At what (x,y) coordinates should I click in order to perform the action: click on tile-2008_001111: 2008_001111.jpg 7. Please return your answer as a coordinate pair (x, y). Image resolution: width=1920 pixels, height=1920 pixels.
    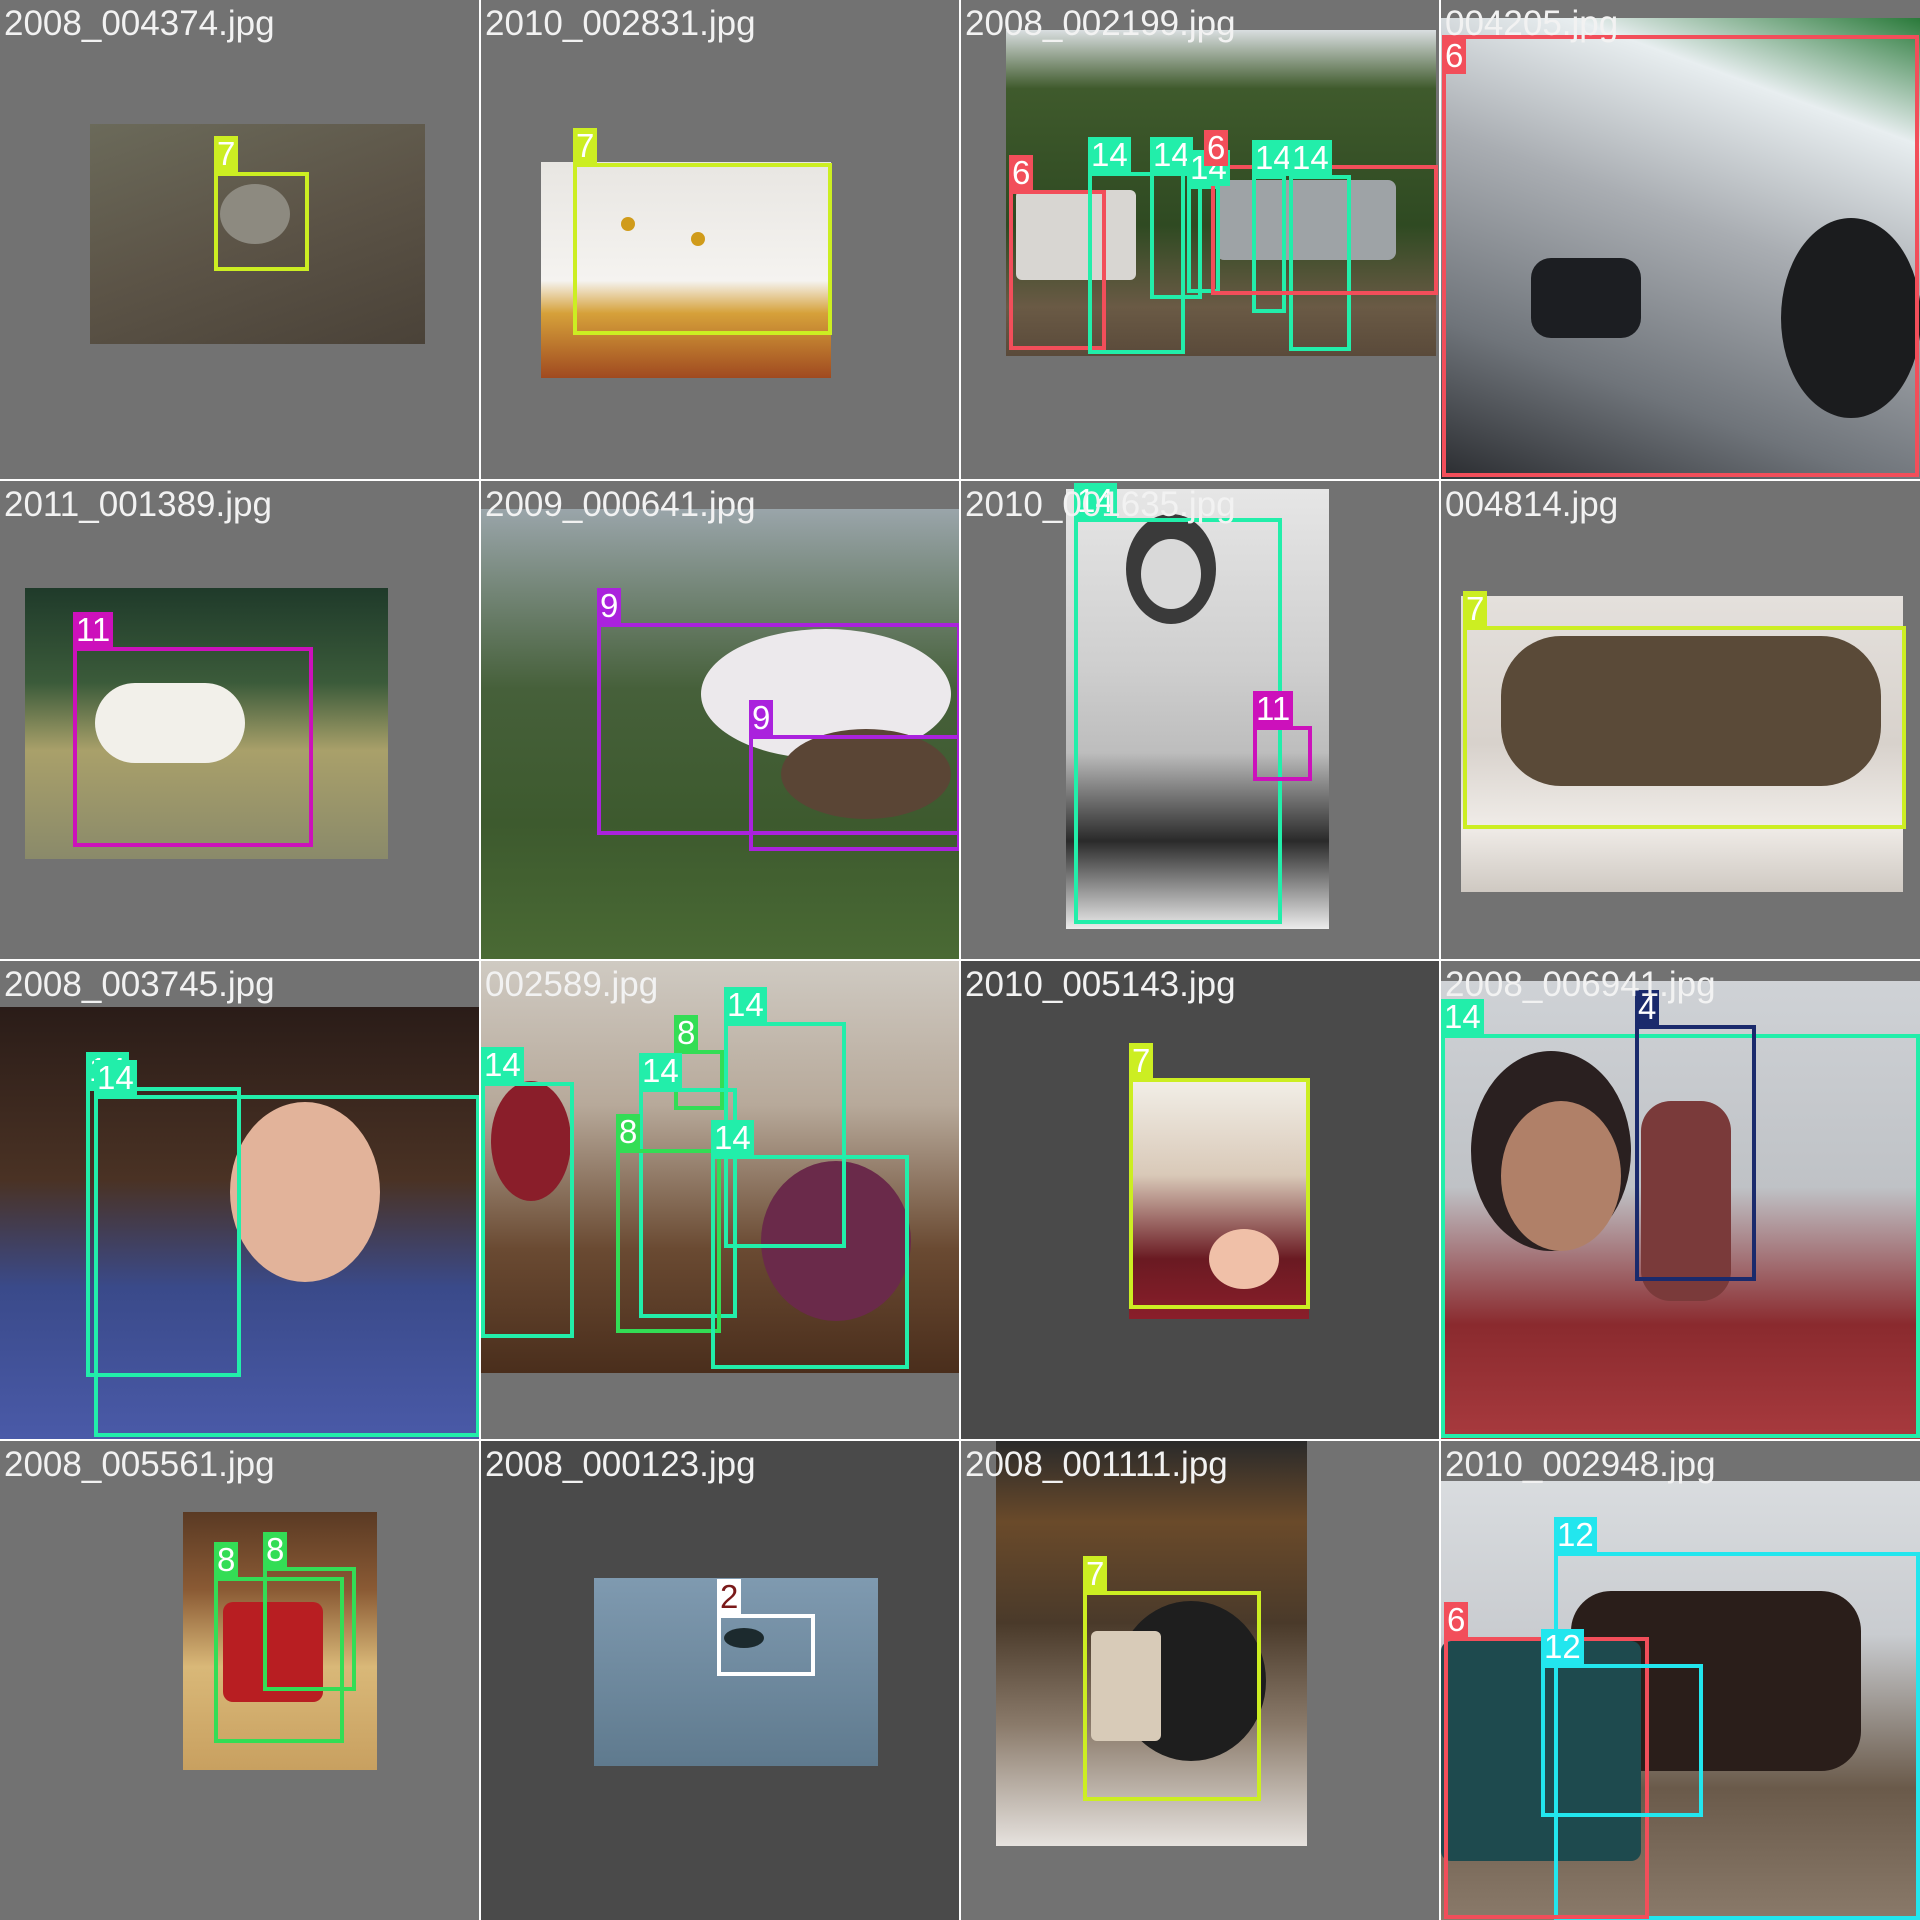
    Looking at the image, I should click on (1200, 1680).